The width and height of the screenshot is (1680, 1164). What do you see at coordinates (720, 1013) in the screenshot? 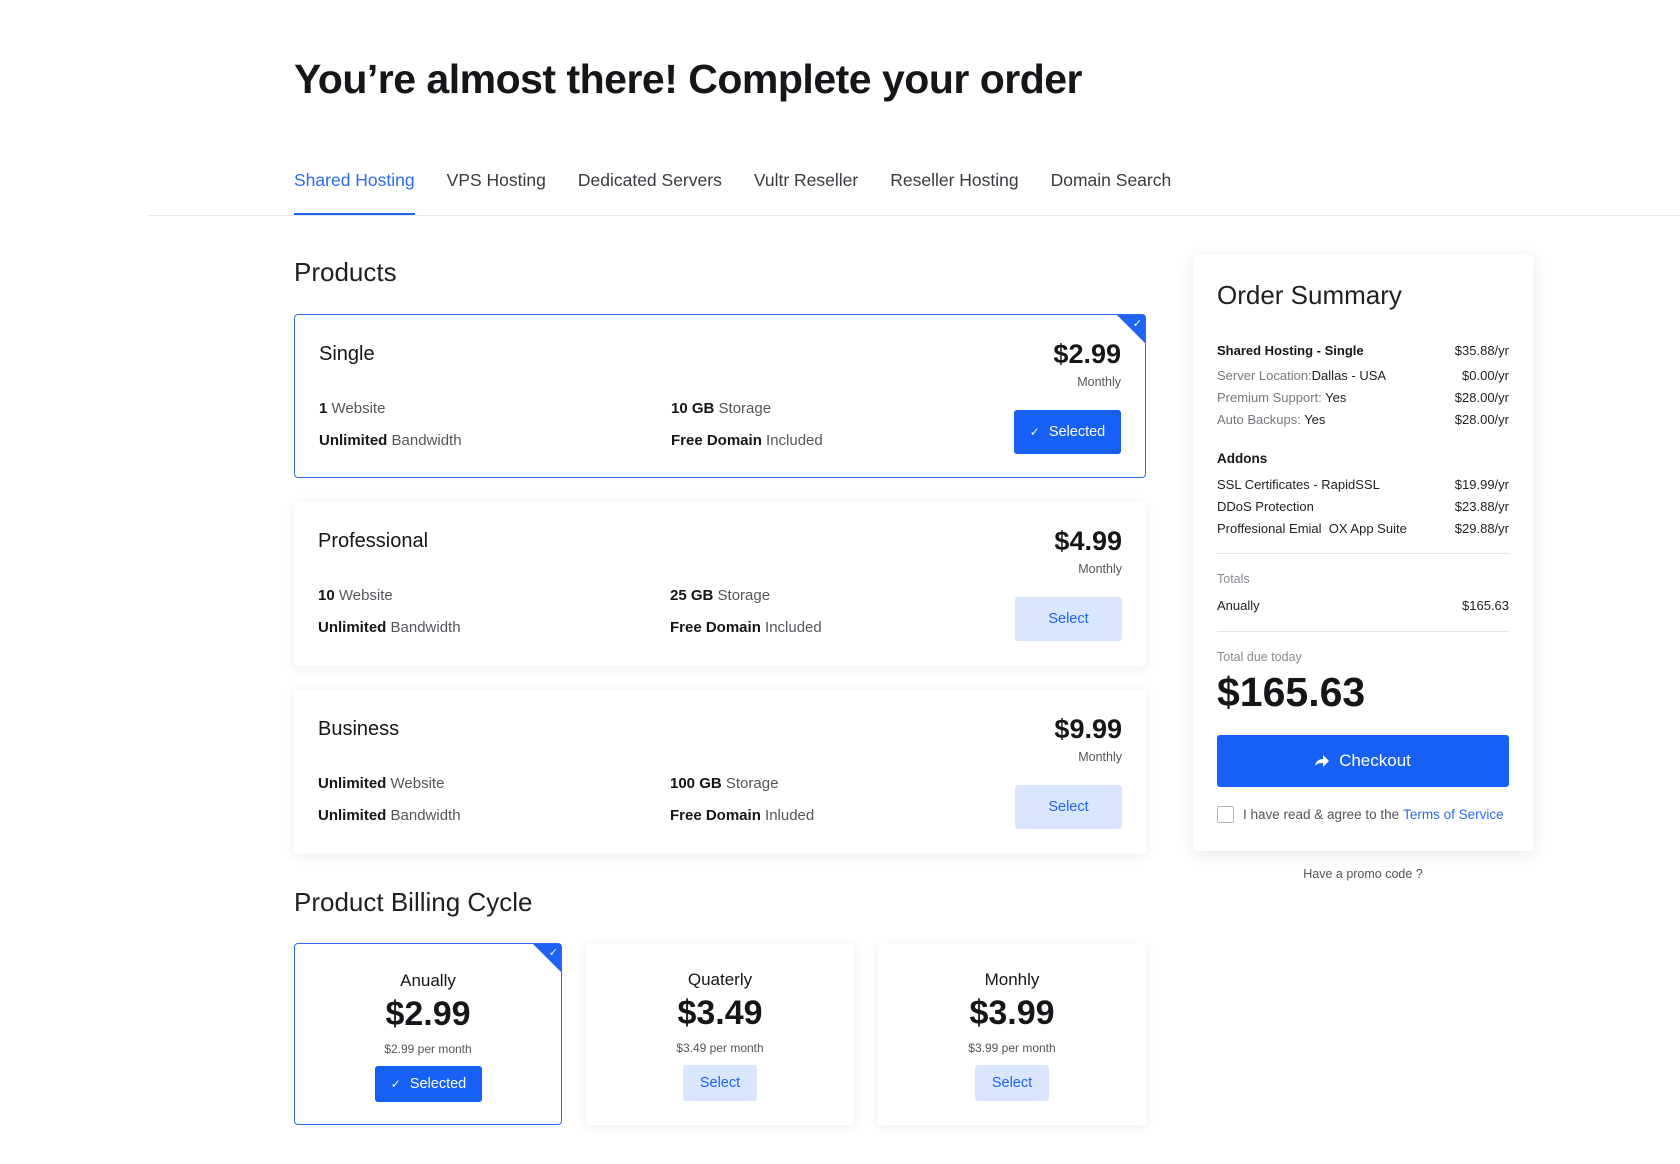
I see `cycle-price: $3.49` at bounding box center [720, 1013].